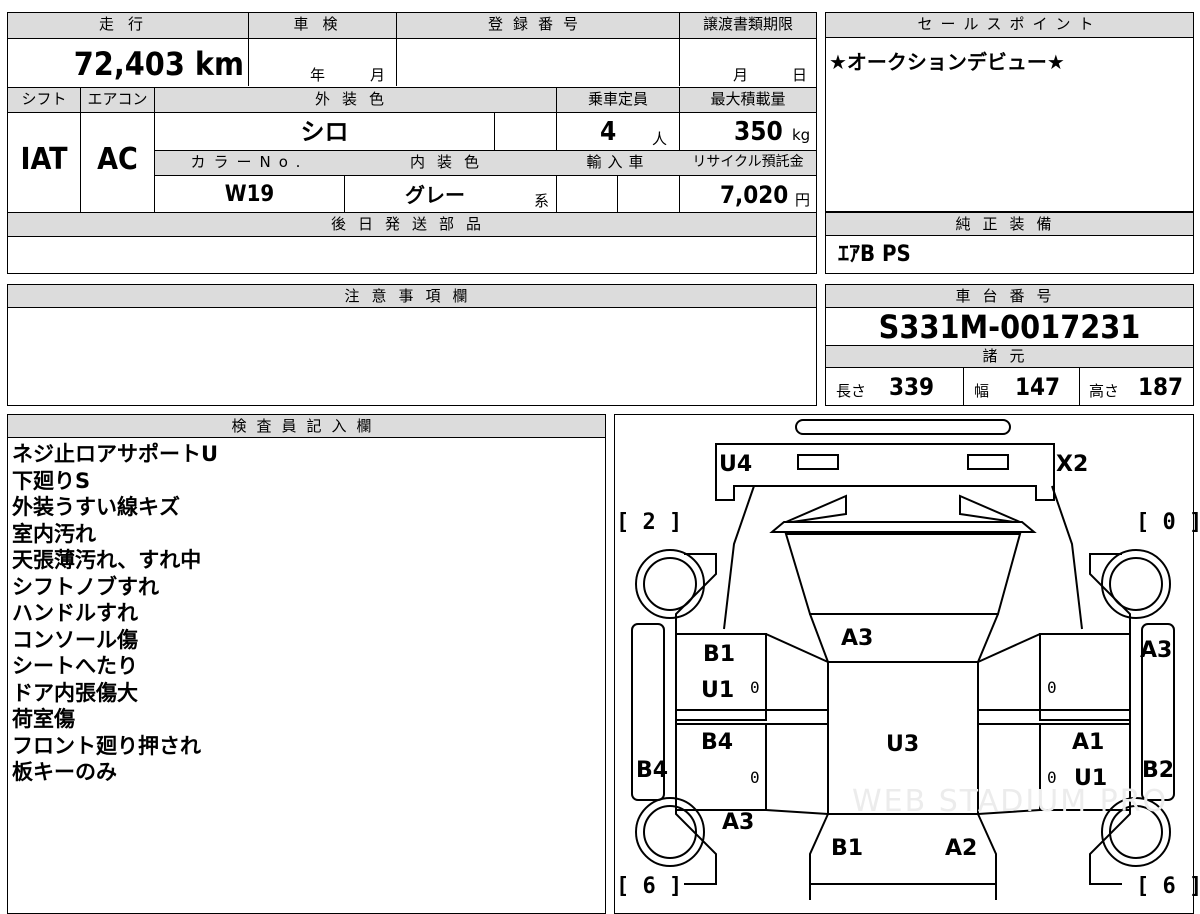  I want to click on mark-x2: X2, so click(1072, 464).